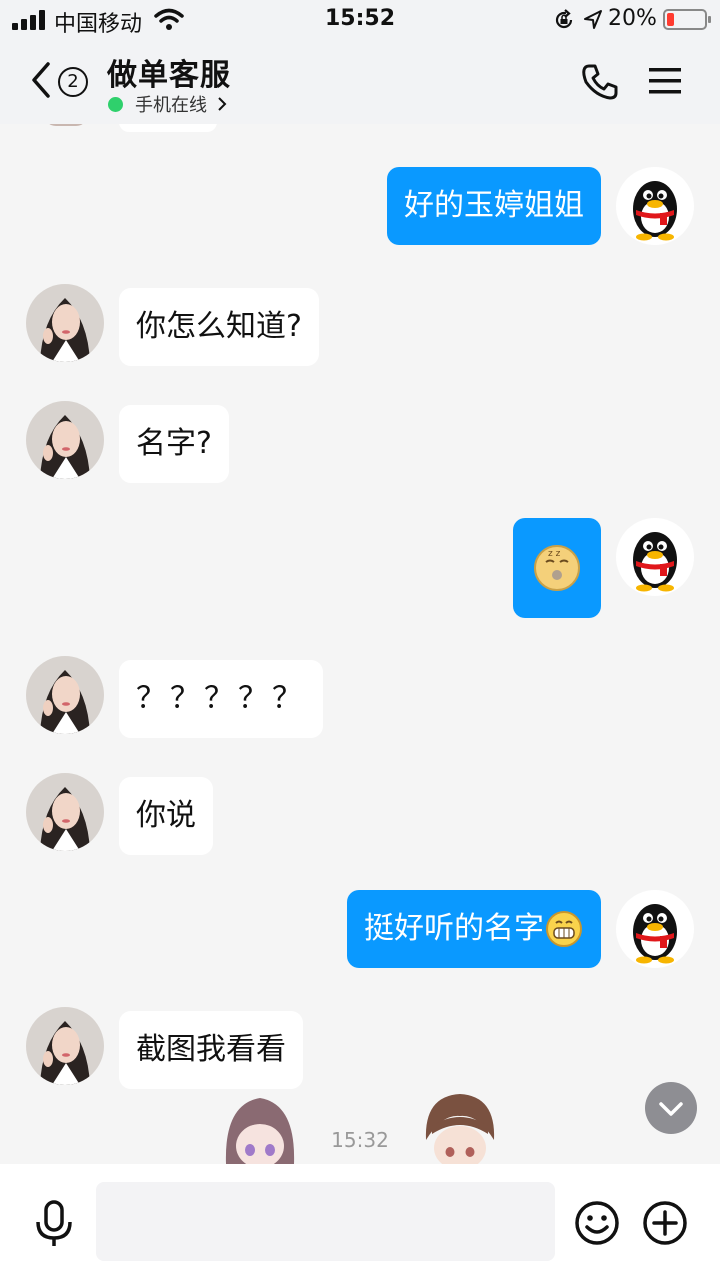 The image size is (720, 1280). What do you see at coordinates (174, 444) in the screenshot?
I see `message-bubble-incoming: 名字?` at bounding box center [174, 444].